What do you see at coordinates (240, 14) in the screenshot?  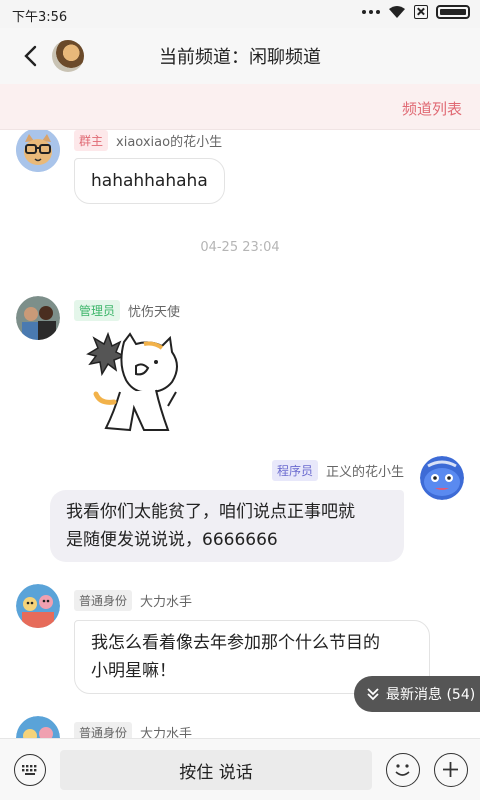 I see `status-bar: 下午3:56` at bounding box center [240, 14].